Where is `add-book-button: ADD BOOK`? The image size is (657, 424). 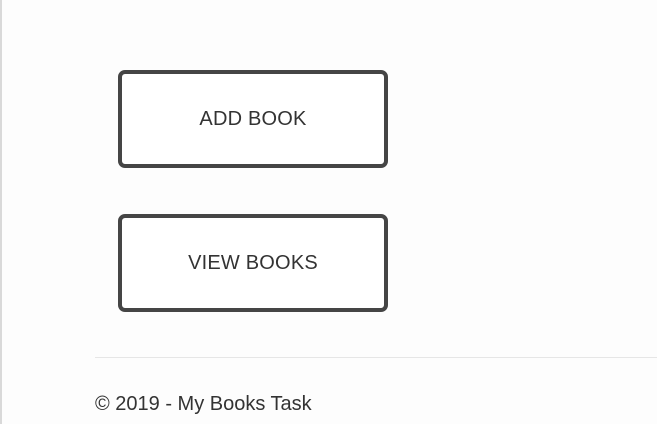
add-book-button: ADD BOOK is located at coordinates (253, 119).